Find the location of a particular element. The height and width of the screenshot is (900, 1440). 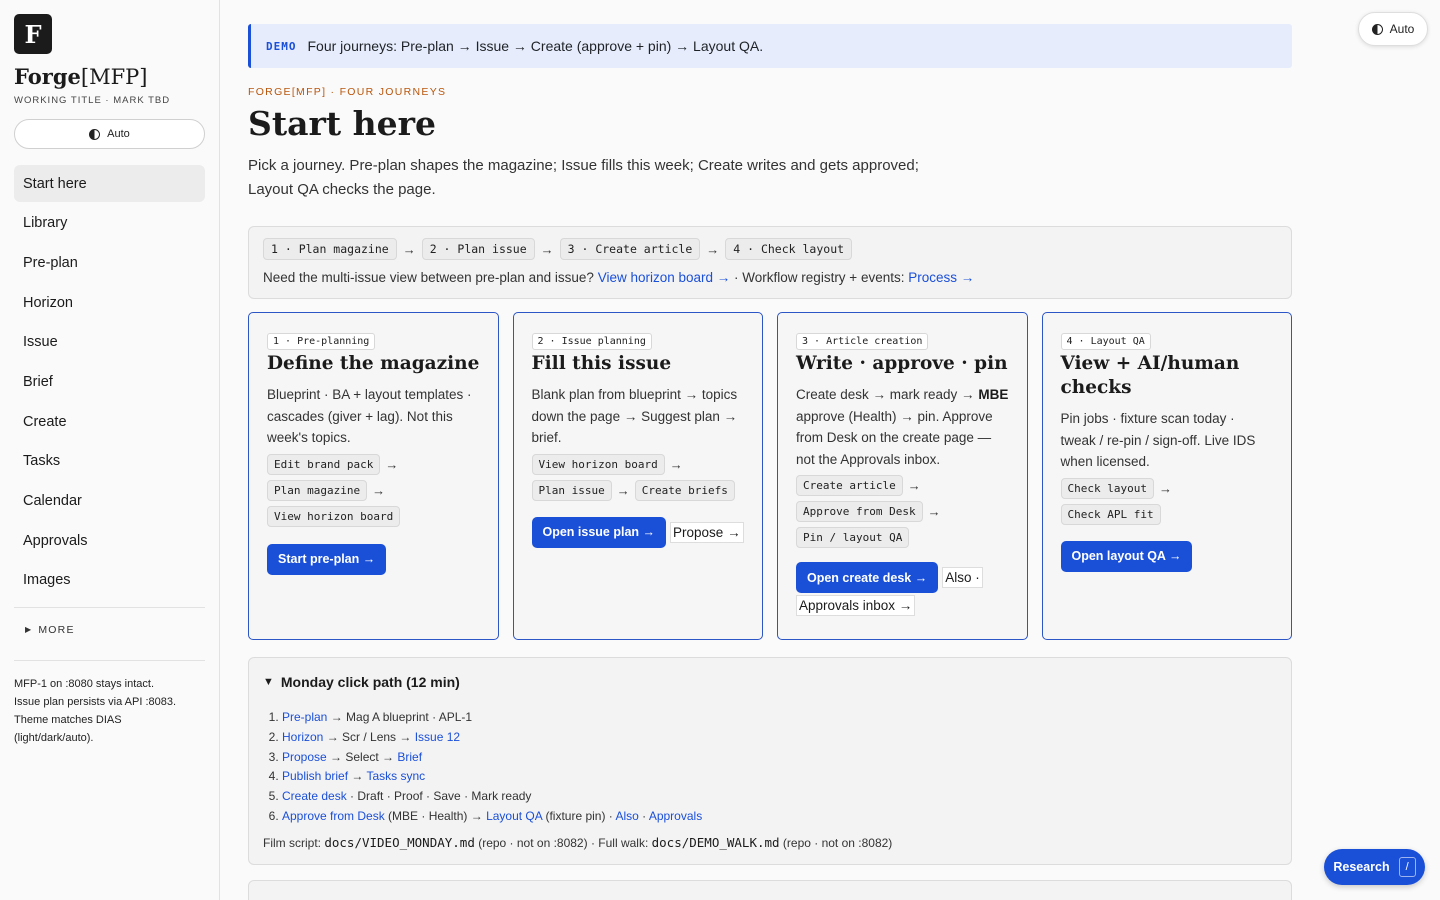

sidebar-item-library: Library is located at coordinates (109, 223).